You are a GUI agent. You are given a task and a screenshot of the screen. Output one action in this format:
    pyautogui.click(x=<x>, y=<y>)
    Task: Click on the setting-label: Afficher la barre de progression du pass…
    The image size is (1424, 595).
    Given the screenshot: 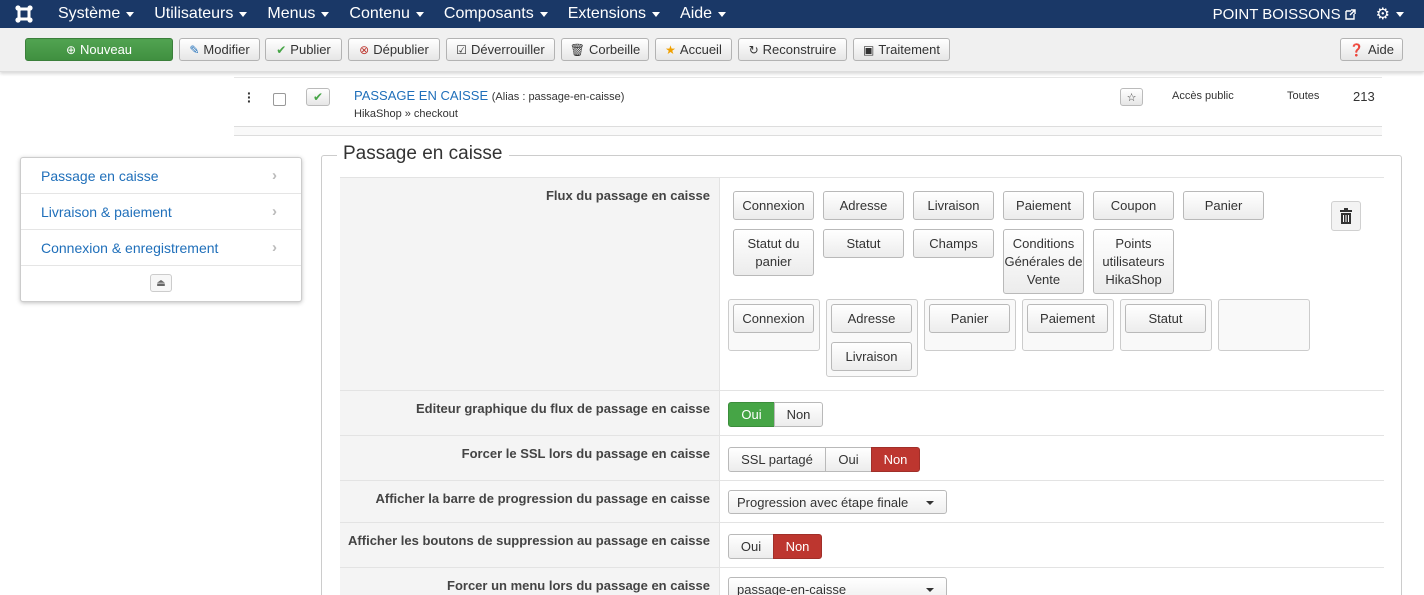 What is the action you would take?
    pyautogui.click(x=529, y=501)
    